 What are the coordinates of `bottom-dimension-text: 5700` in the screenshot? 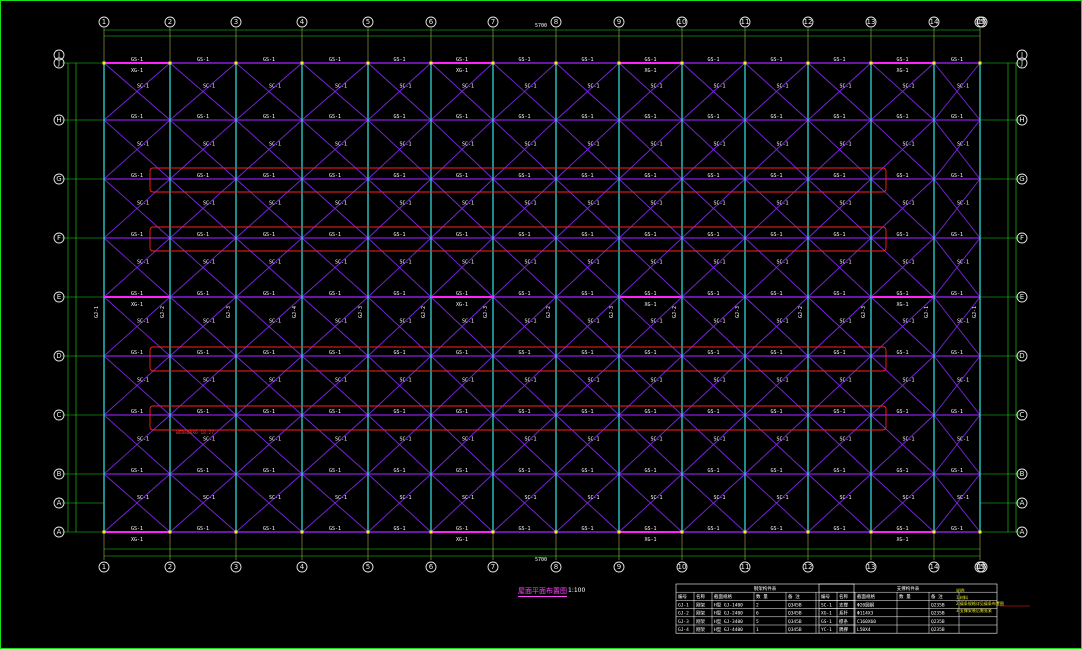 It's located at (541, 560).